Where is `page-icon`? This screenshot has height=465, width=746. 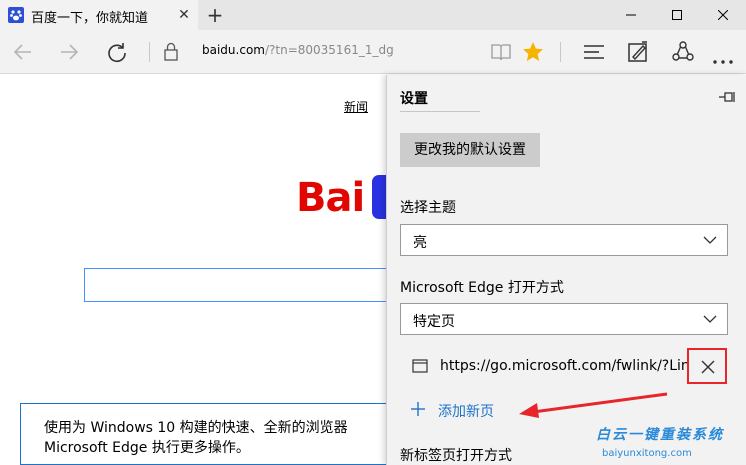 page-icon is located at coordinates (420, 366).